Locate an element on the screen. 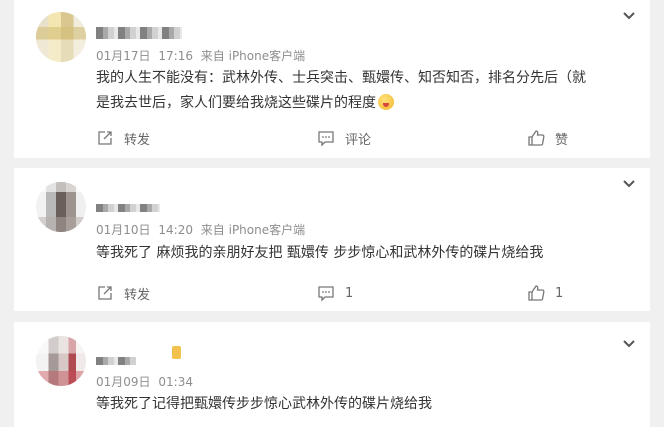  action-bar: 转发 1 1 is located at coordinates (332, 293).